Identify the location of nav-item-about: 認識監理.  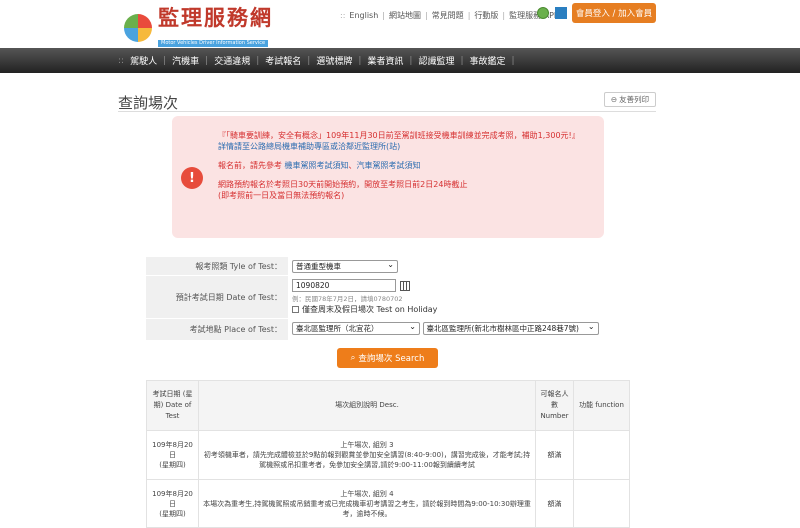
(436, 60).